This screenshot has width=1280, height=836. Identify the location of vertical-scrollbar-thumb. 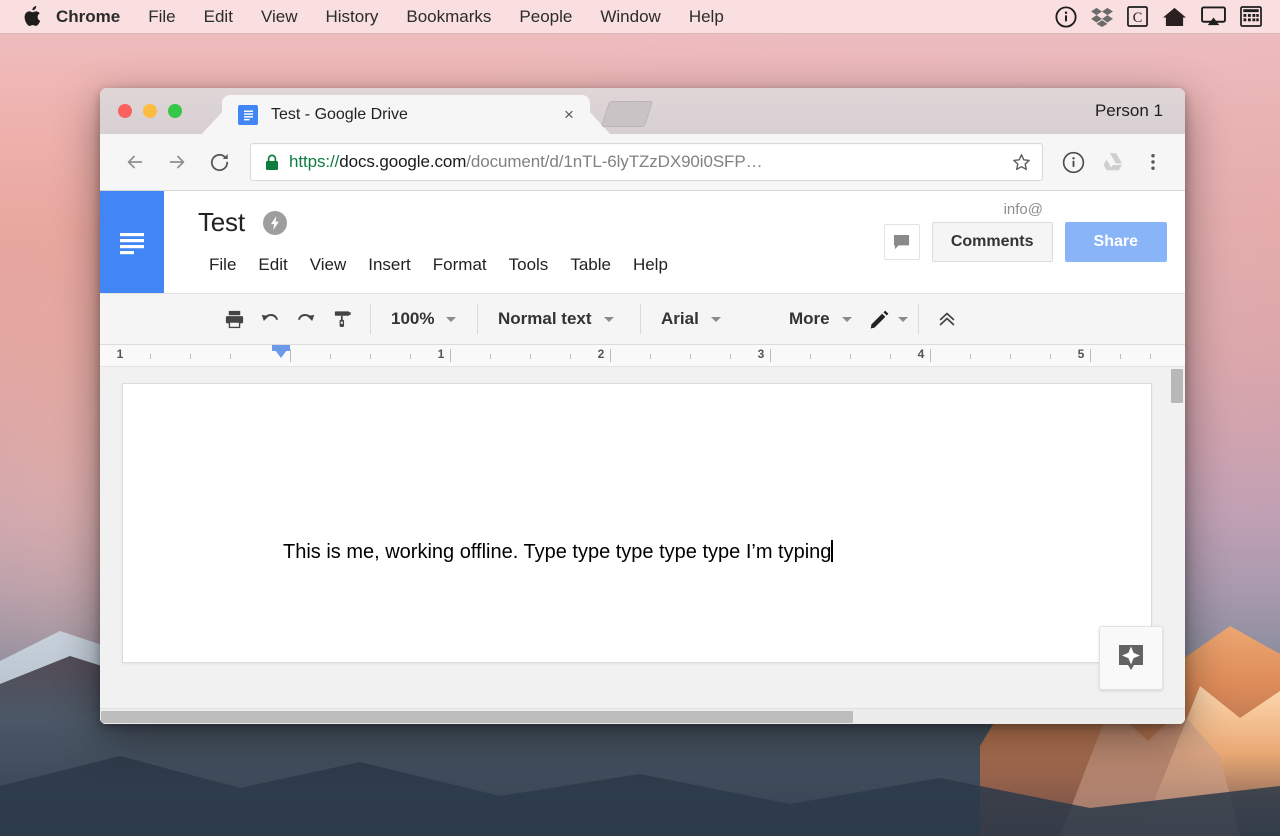
(1177, 386).